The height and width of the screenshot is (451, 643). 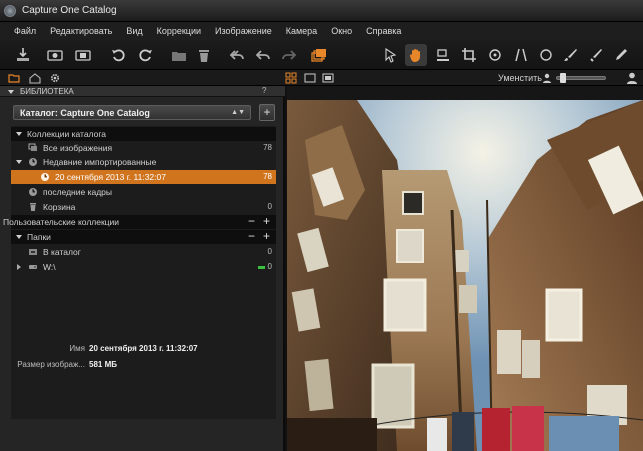 What do you see at coordinates (632, 78) in the screenshot?
I see `large-person-icon` at bounding box center [632, 78].